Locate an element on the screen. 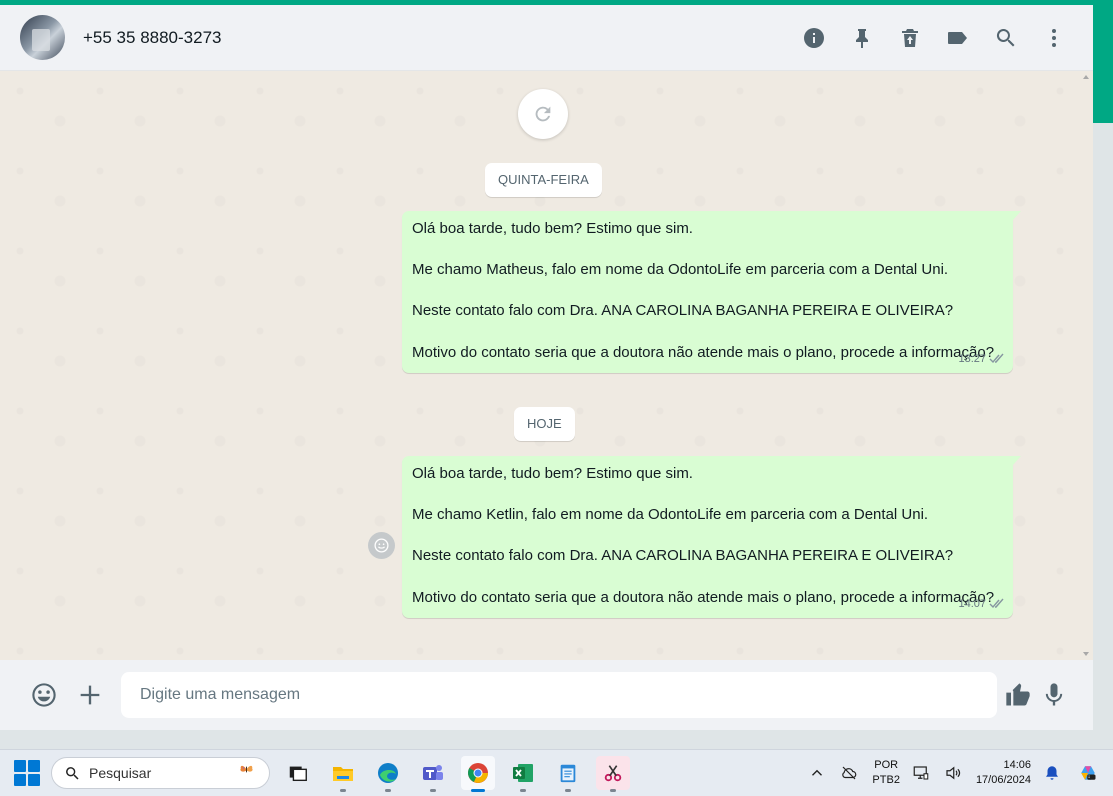  contact-avatar is located at coordinates (42, 37).